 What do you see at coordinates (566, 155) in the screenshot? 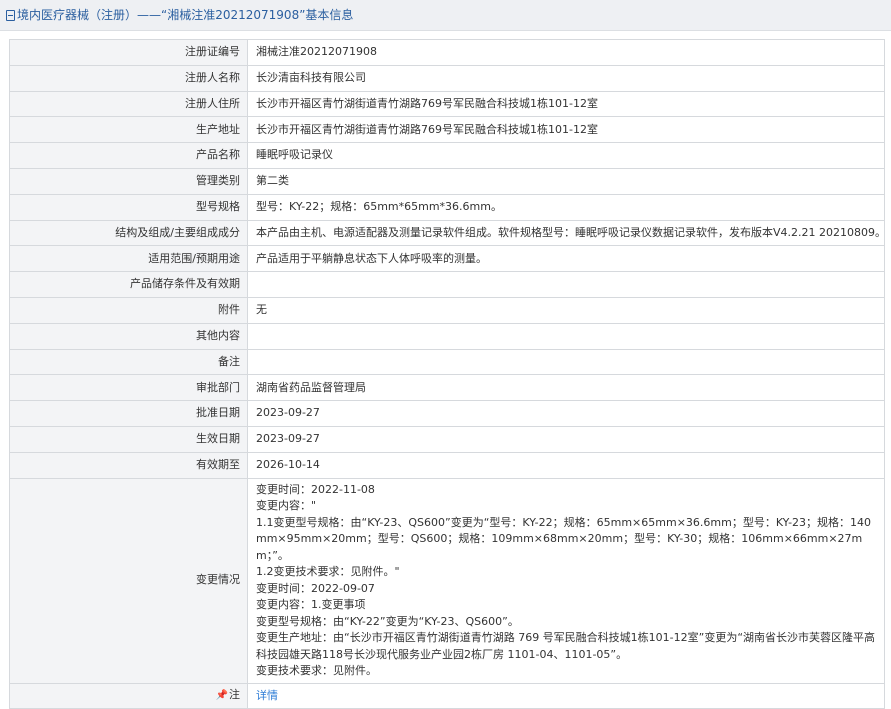
I see `field-value: 睡眠呼吸记录仪` at bounding box center [566, 155].